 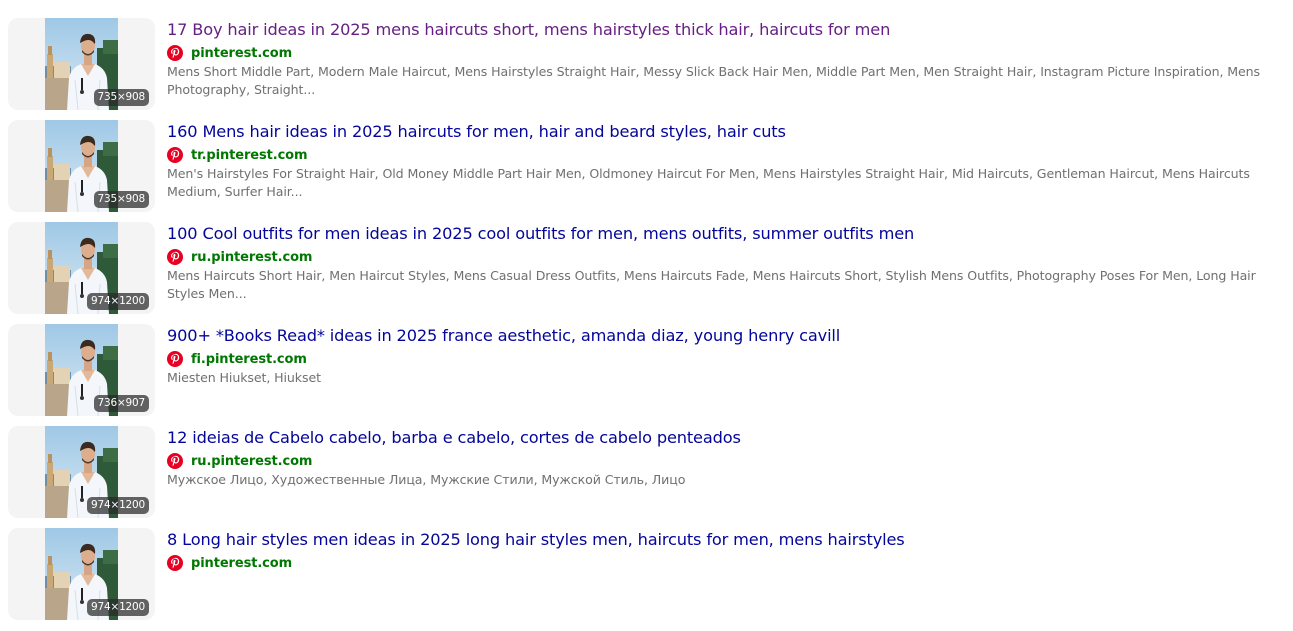 What do you see at coordinates (722, 359) in the screenshot?
I see `result-source: fi.pinterest.com` at bounding box center [722, 359].